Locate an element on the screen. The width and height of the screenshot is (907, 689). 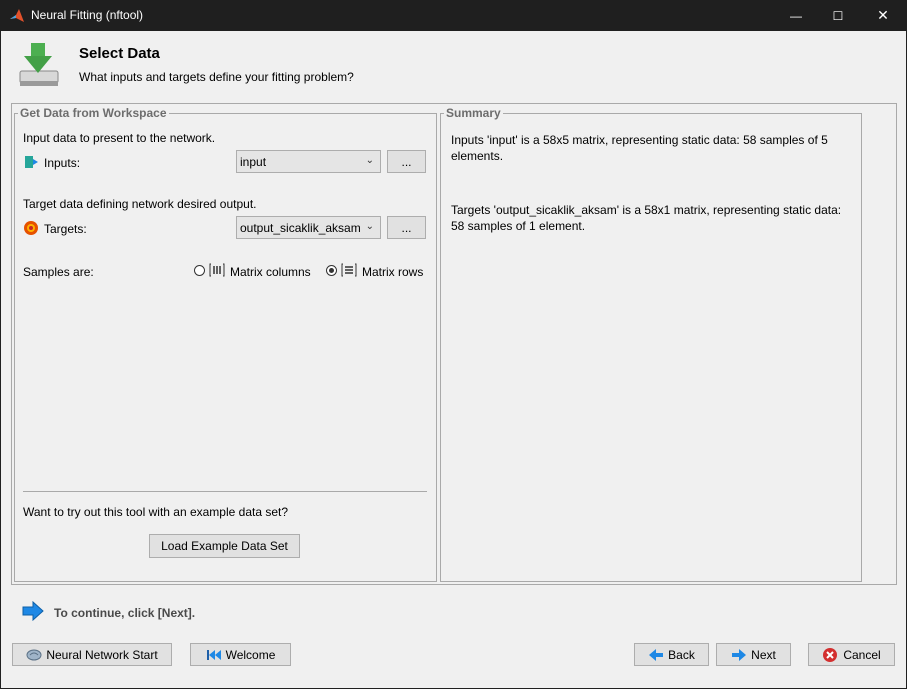
samples-label: Samples are: is located at coordinates (58, 272).